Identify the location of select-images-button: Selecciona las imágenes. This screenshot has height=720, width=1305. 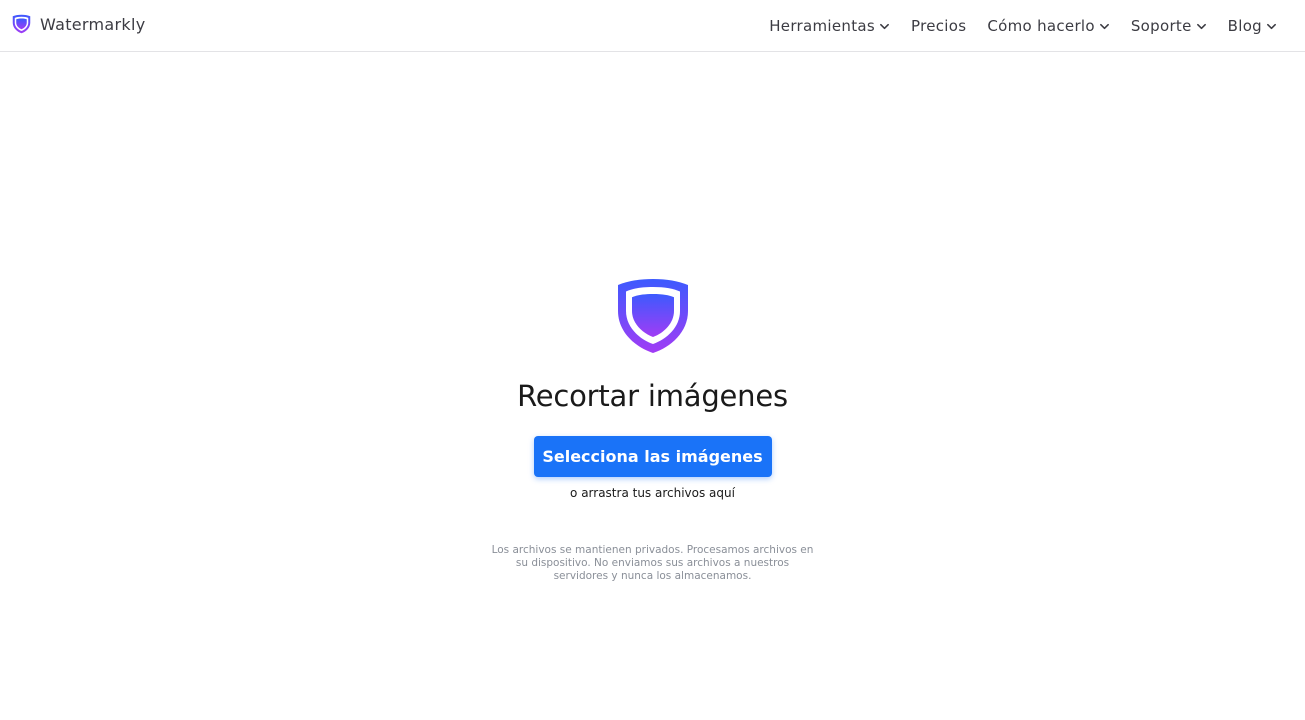
(652, 456).